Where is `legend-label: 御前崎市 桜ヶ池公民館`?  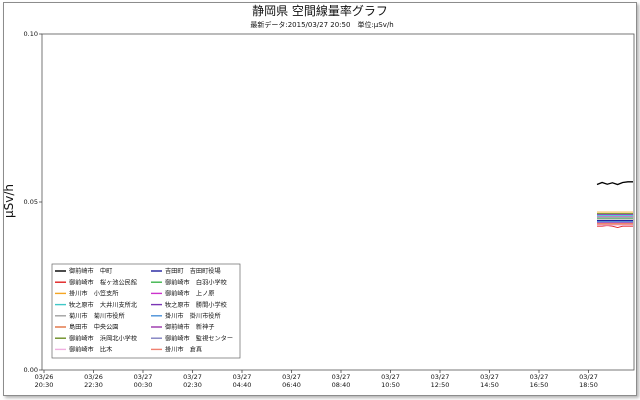
legend-label: 御前崎市 桜ヶ池公民館 is located at coordinates (103, 282).